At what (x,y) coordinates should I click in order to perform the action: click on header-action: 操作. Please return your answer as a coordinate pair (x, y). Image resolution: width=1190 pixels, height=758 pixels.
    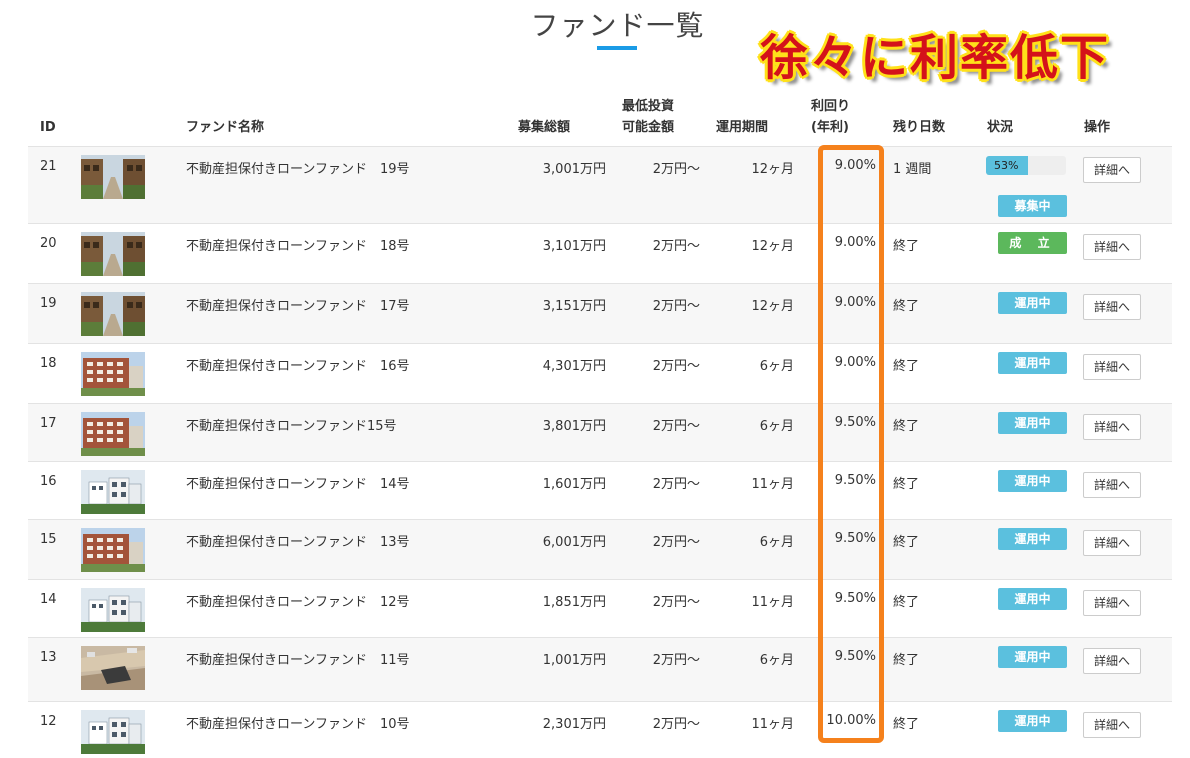
    Looking at the image, I should click on (1097, 127).